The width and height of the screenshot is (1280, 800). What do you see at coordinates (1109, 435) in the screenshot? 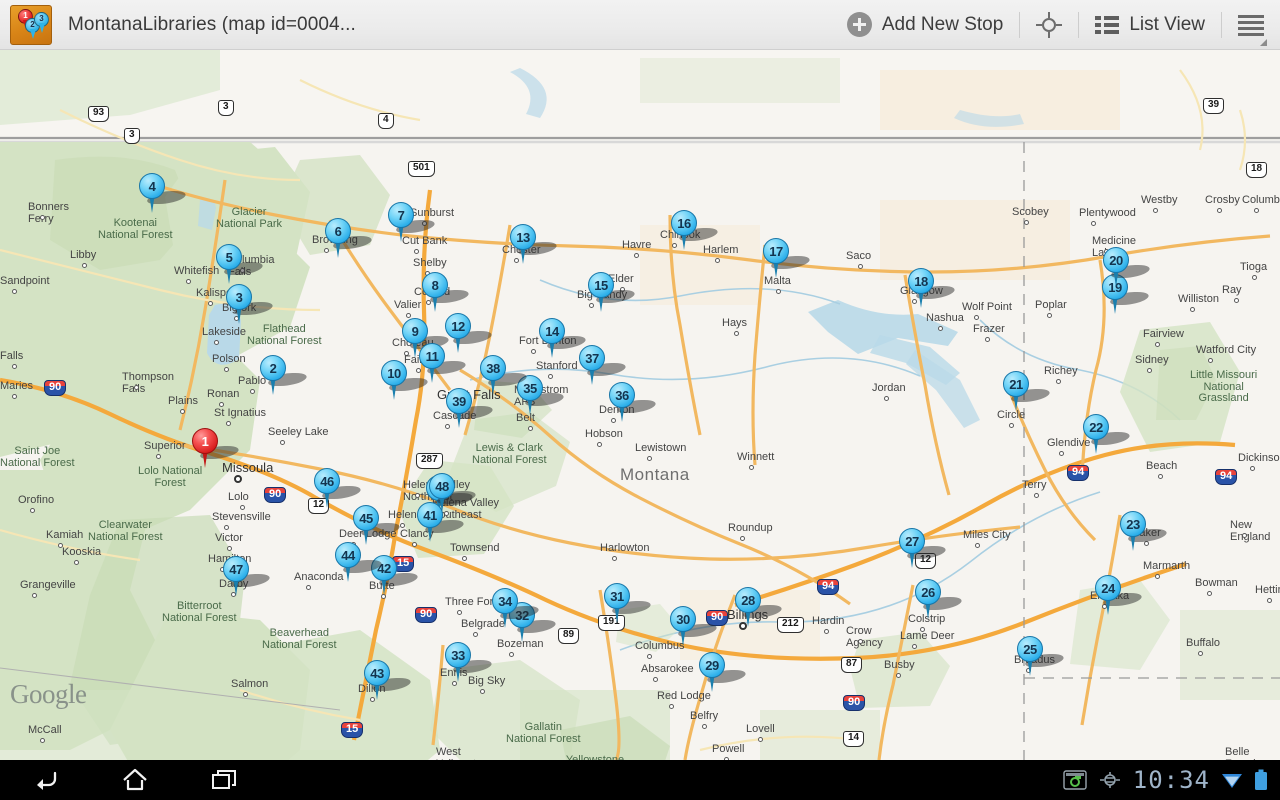
I see `map-marker-22: 22` at bounding box center [1109, 435].